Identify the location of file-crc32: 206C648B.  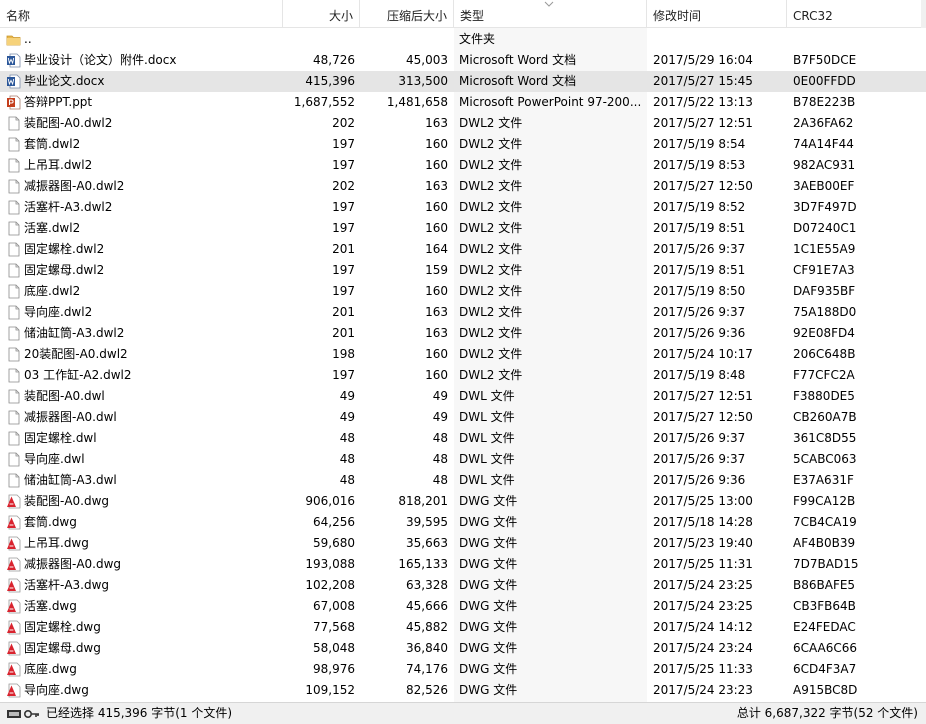
(824, 354).